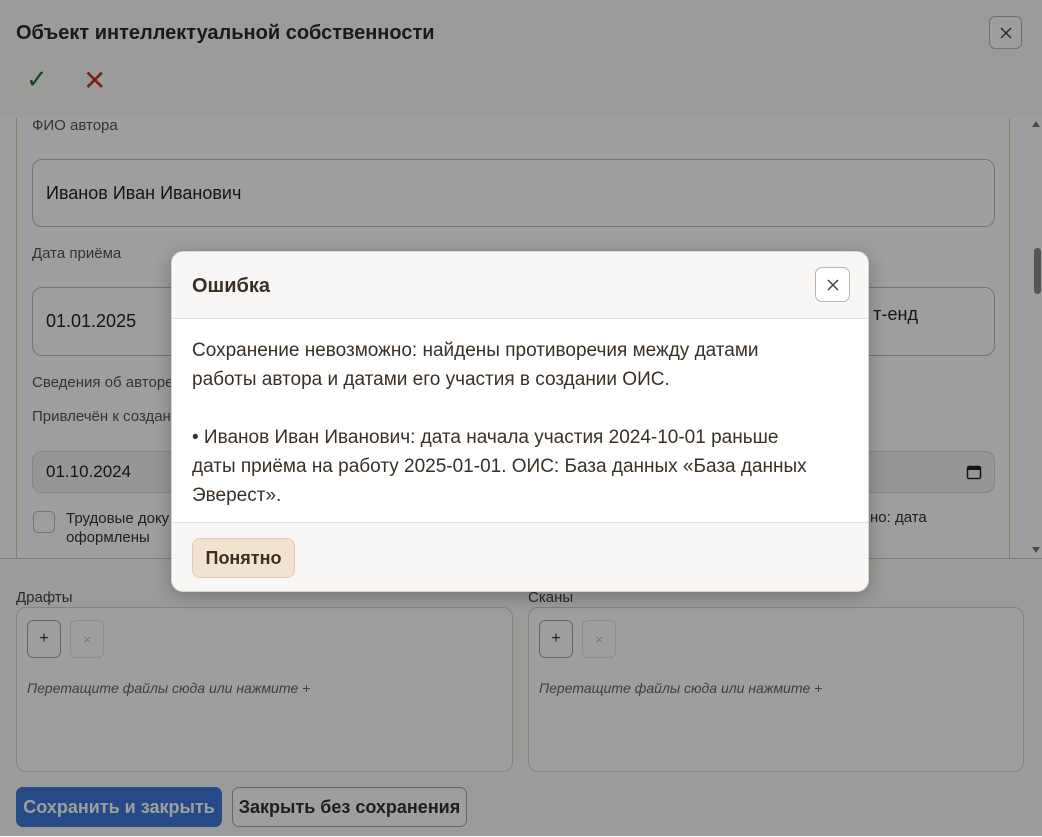  What do you see at coordinates (520, 285) in the screenshot?
I see `dialog-header` at bounding box center [520, 285].